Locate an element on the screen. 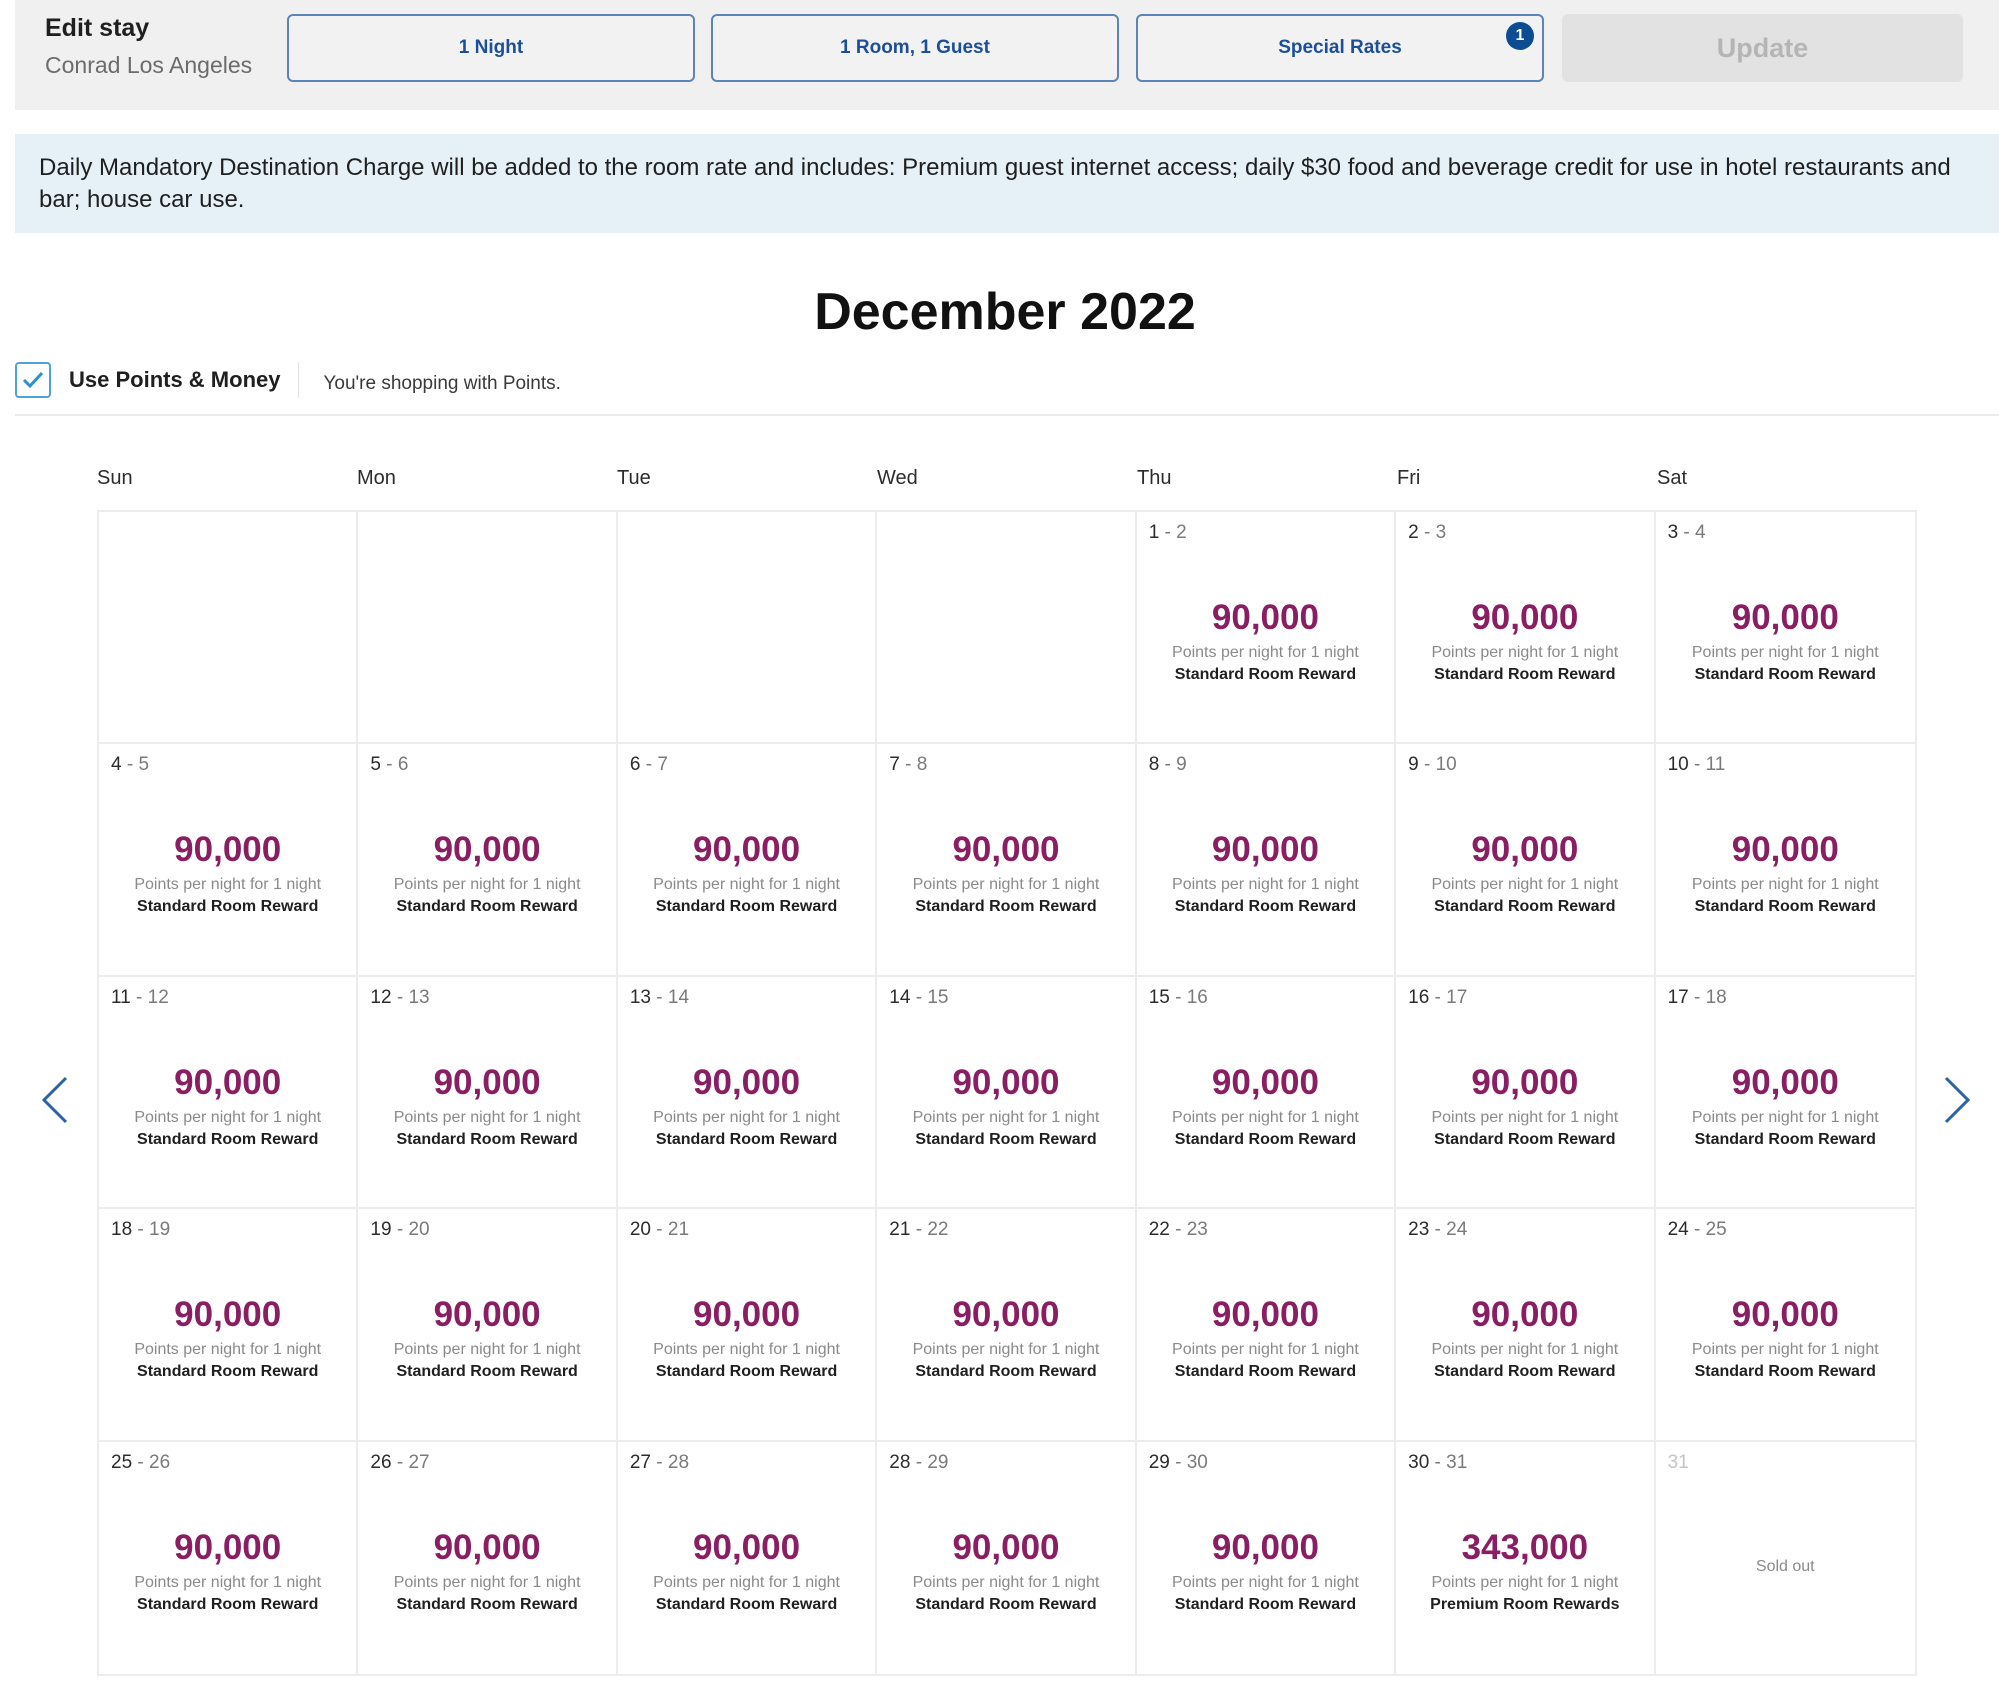 Image resolution: width=1999 pixels, height=1691 pixels. weekday-label: Mon is located at coordinates (376, 478).